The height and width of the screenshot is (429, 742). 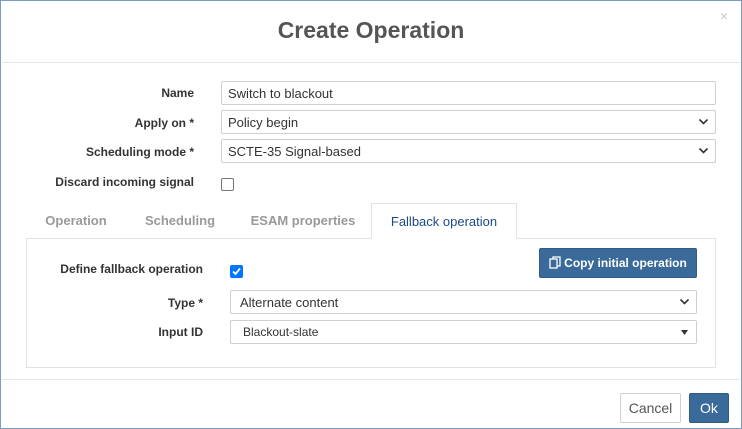 What do you see at coordinates (684, 332) in the screenshot?
I see `caret-down-icon` at bounding box center [684, 332].